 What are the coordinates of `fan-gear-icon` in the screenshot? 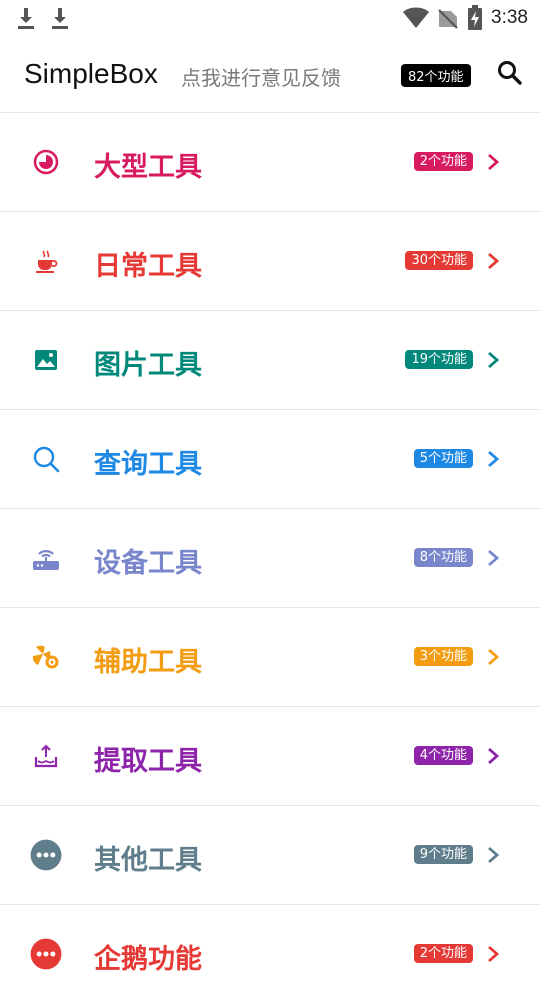 It's located at (45, 657).